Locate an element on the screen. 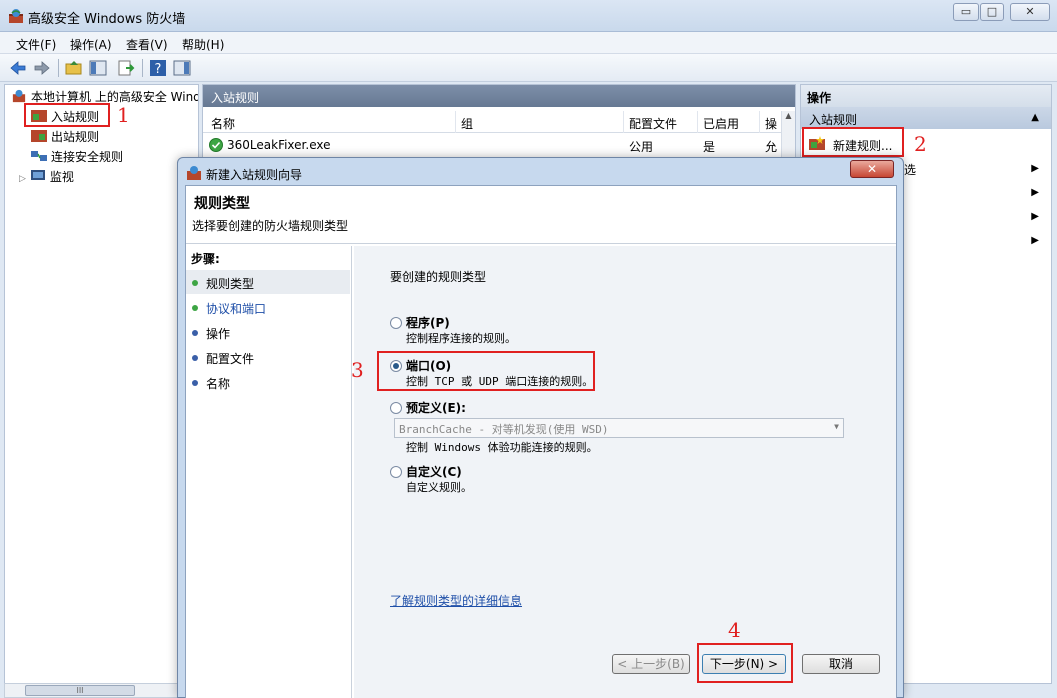  step-rule-type: 规则类型 is located at coordinates (268, 282).